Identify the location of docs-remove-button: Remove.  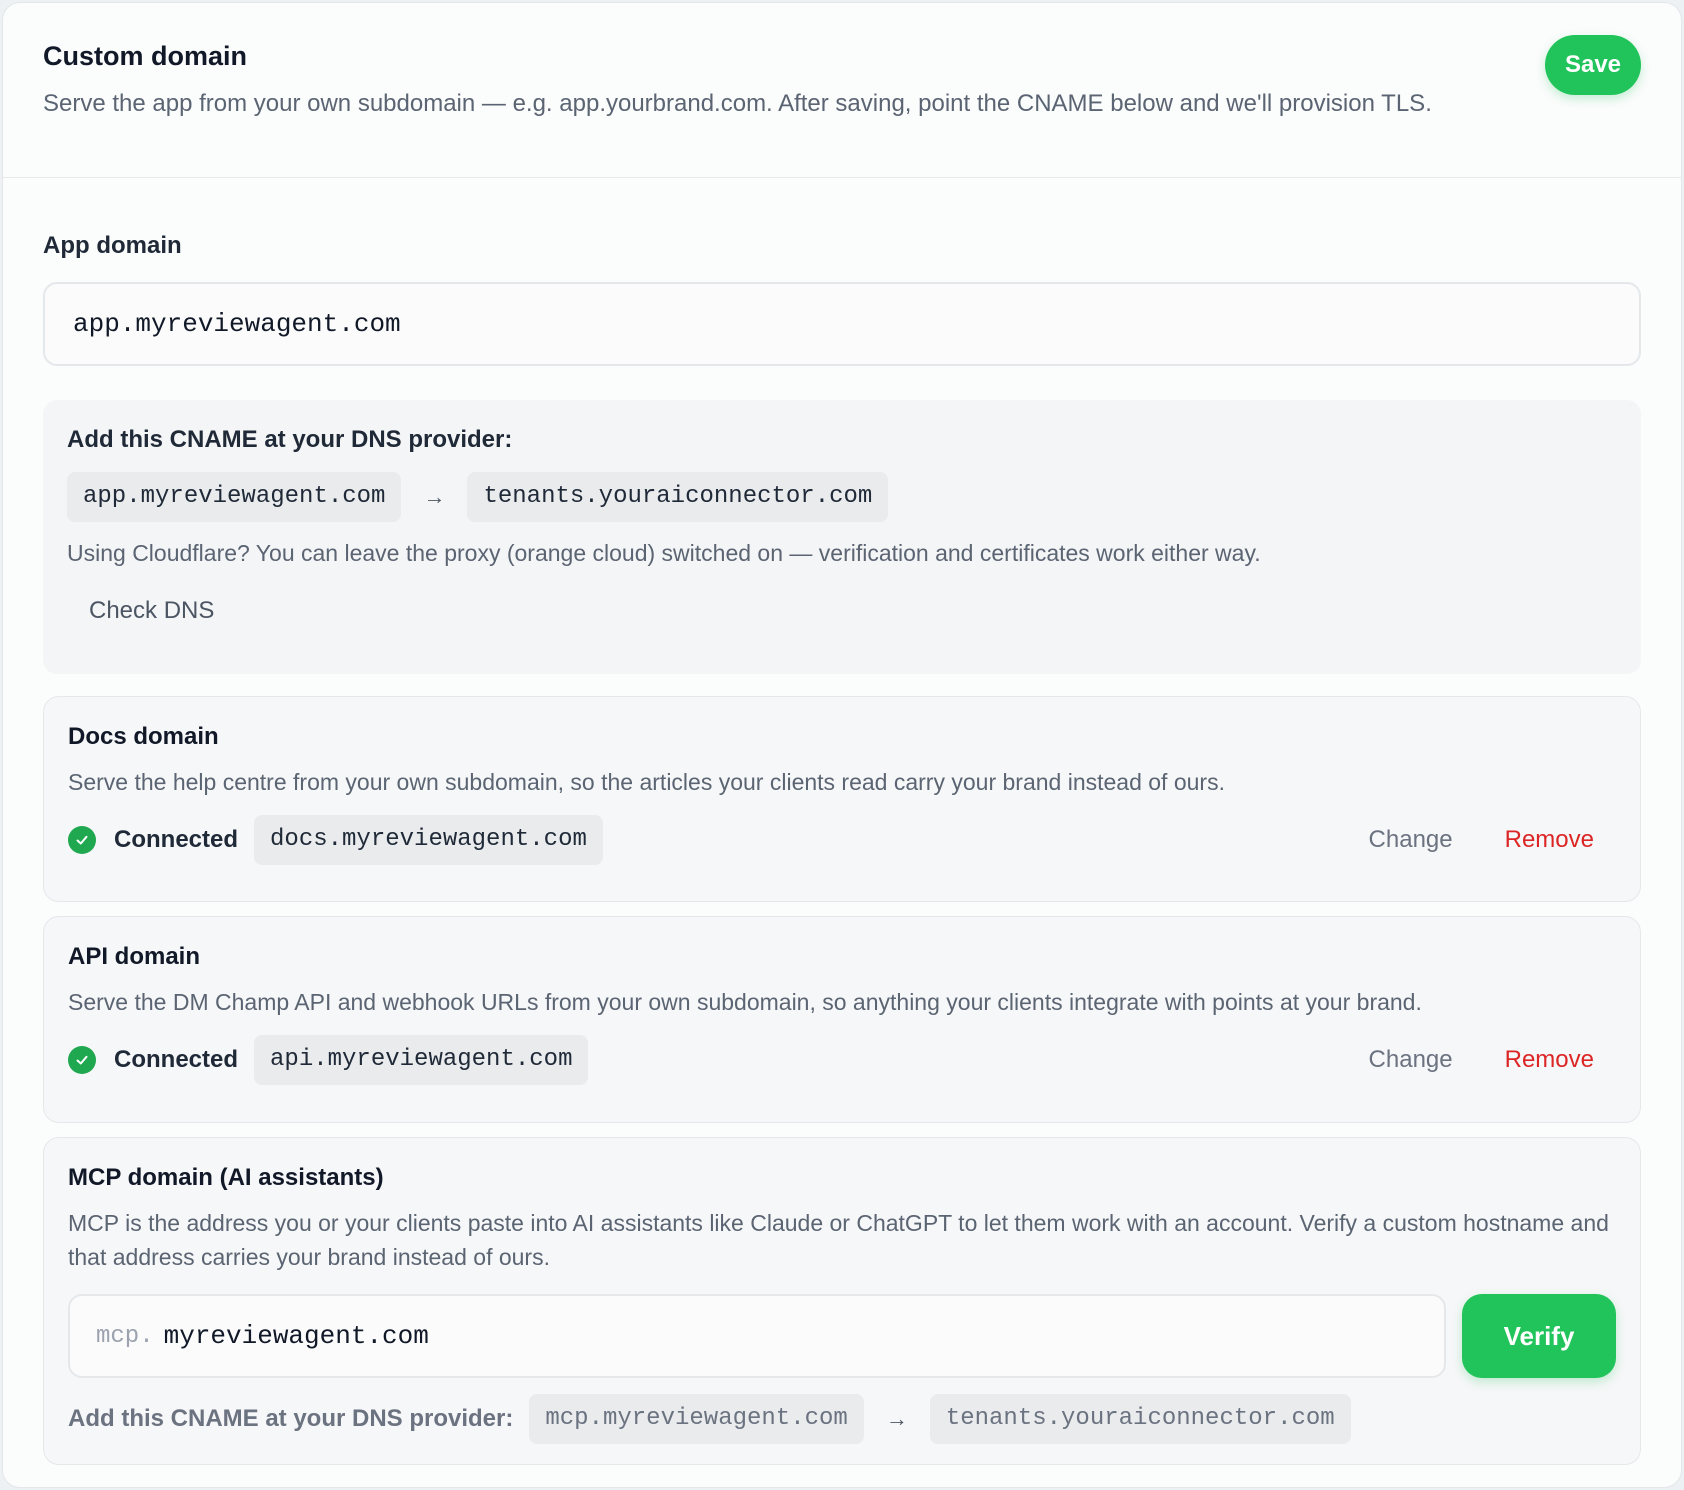
(1549, 840).